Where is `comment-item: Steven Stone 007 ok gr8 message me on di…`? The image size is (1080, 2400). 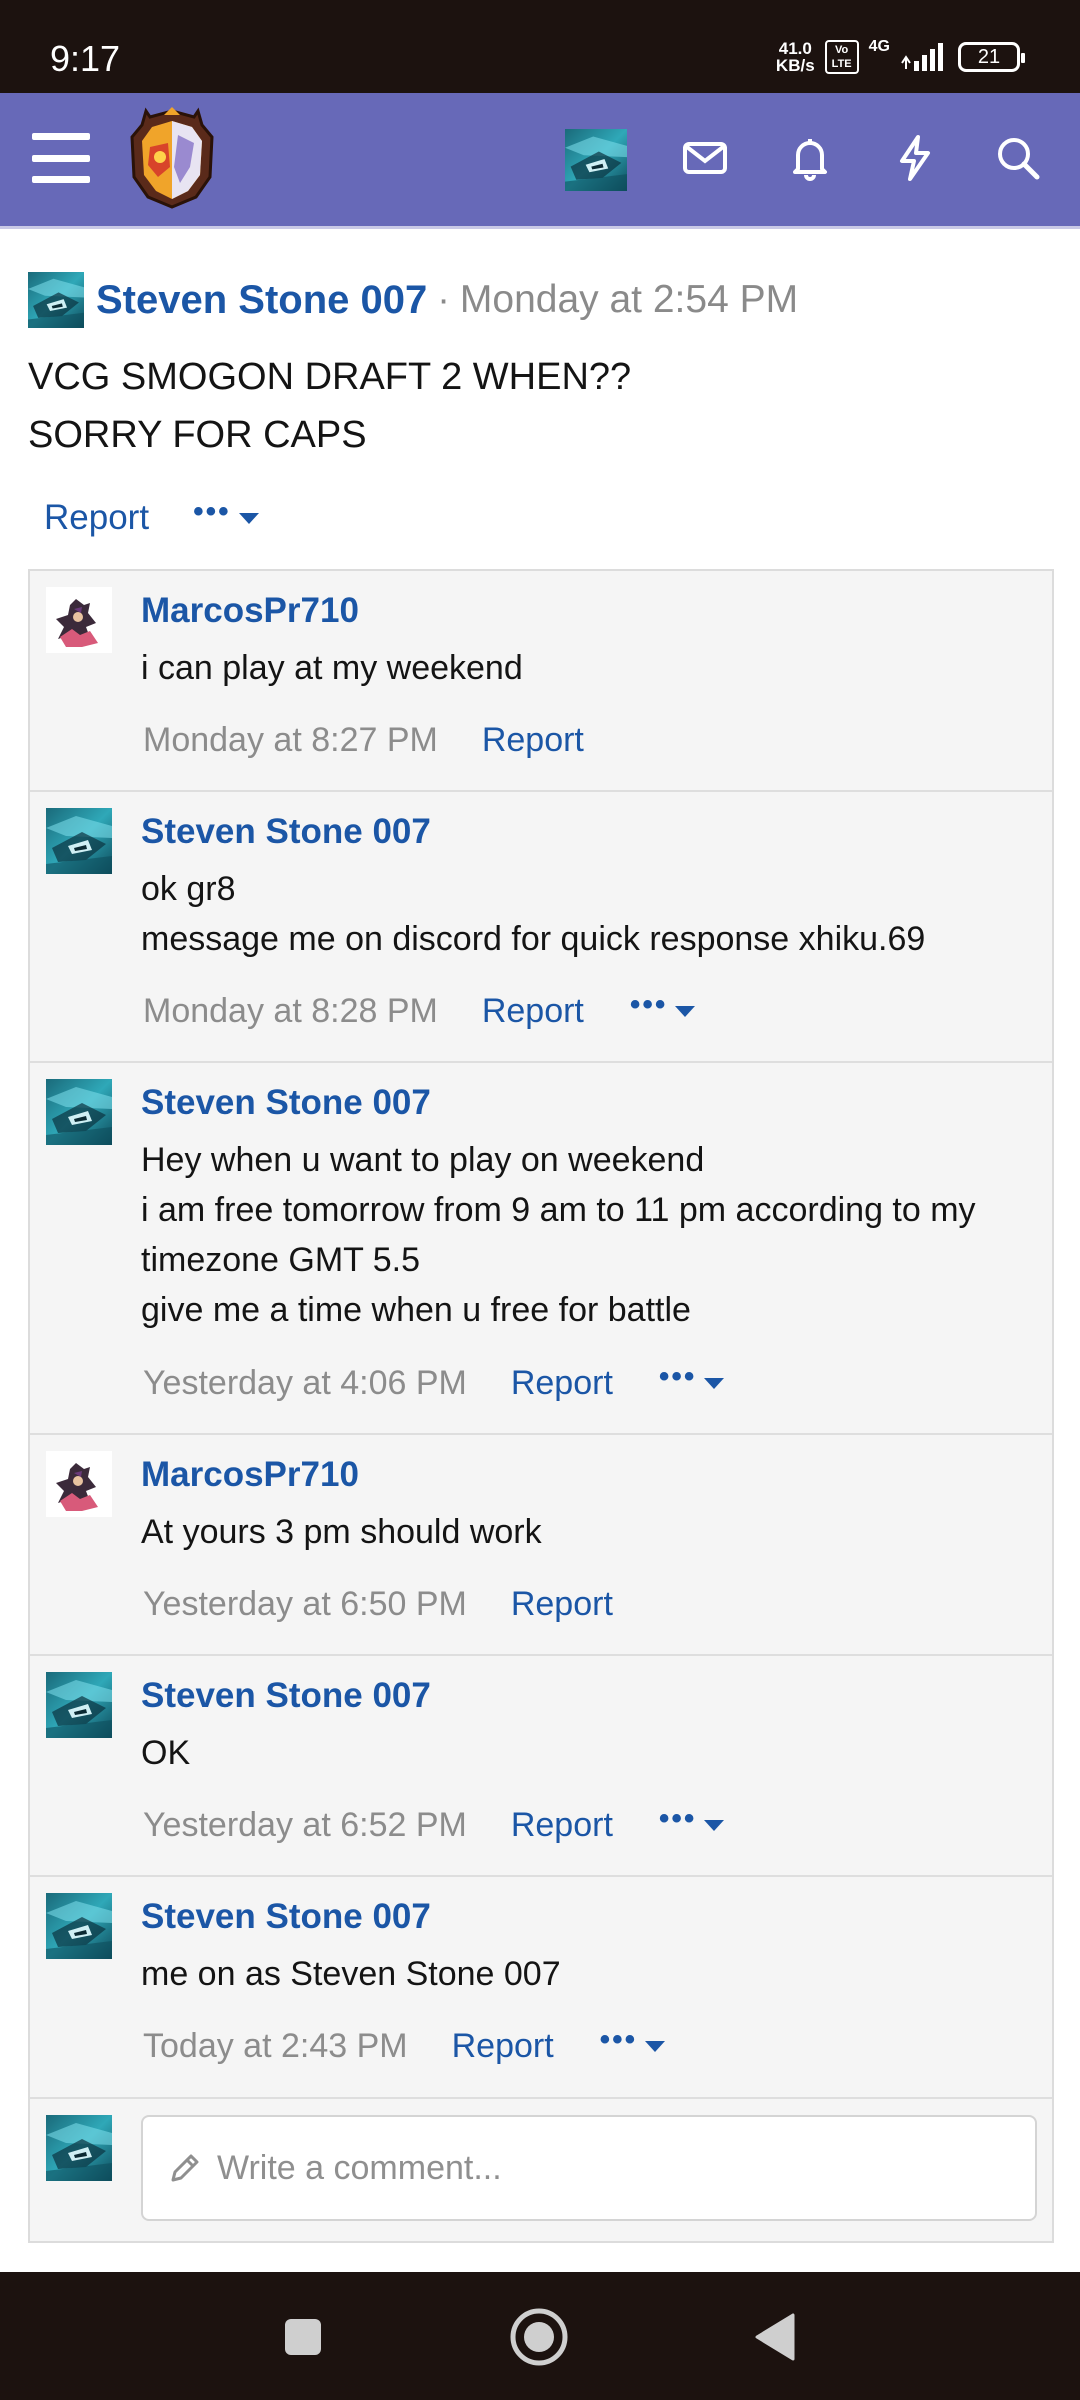
comment-item: Steven Stone 007 ok gr8 message me on di… is located at coordinates (541, 927).